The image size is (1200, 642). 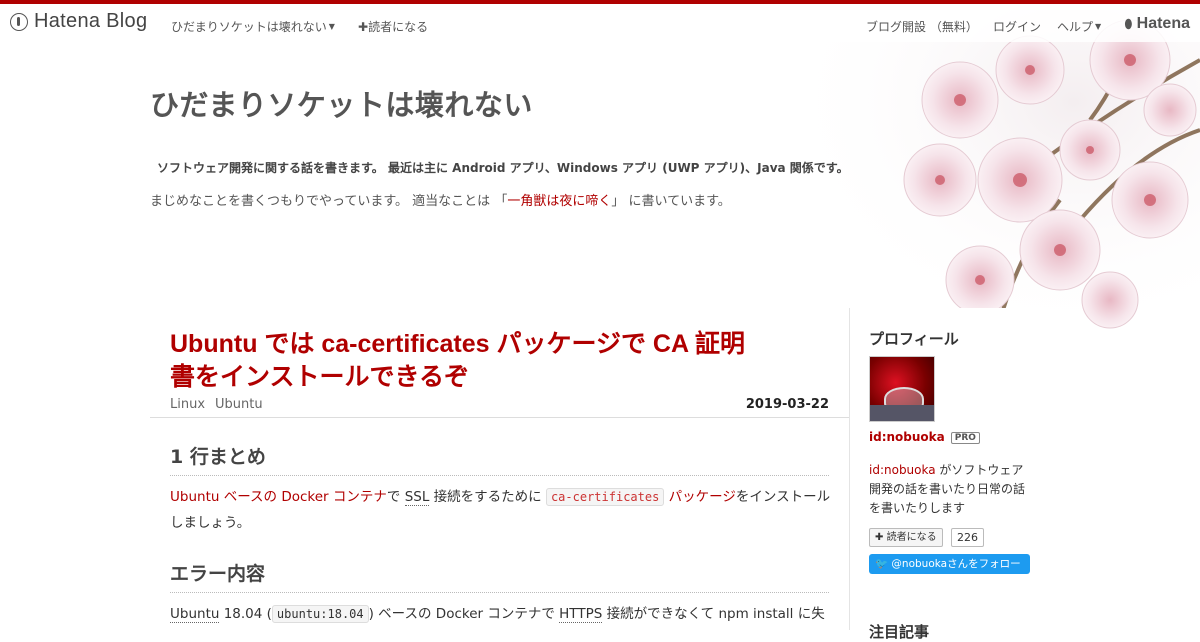 I want to click on twitter-bird-icon: 🐦, so click(x=882, y=564).